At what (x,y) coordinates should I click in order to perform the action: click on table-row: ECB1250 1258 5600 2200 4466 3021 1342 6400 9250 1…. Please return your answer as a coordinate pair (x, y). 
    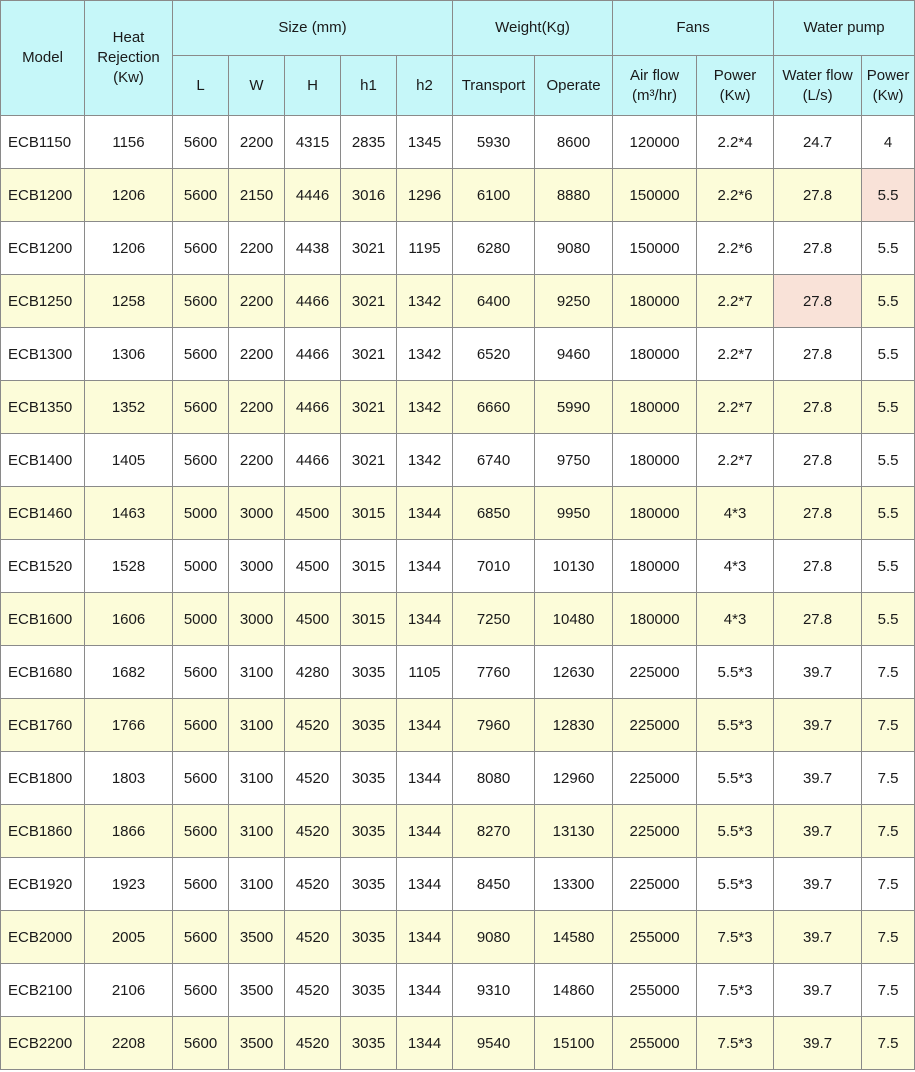
    Looking at the image, I should click on (457, 301).